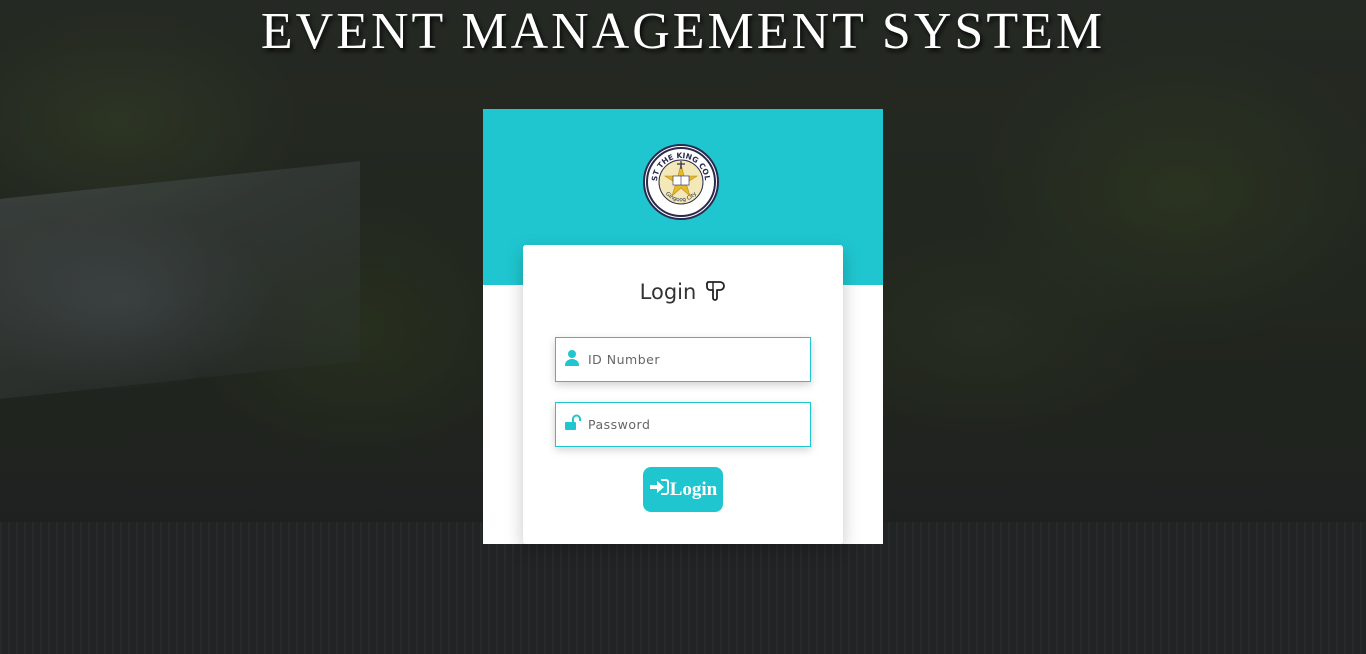 The height and width of the screenshot is (654, 1366). I want to click on sign-in-icon, so click(659, 490).